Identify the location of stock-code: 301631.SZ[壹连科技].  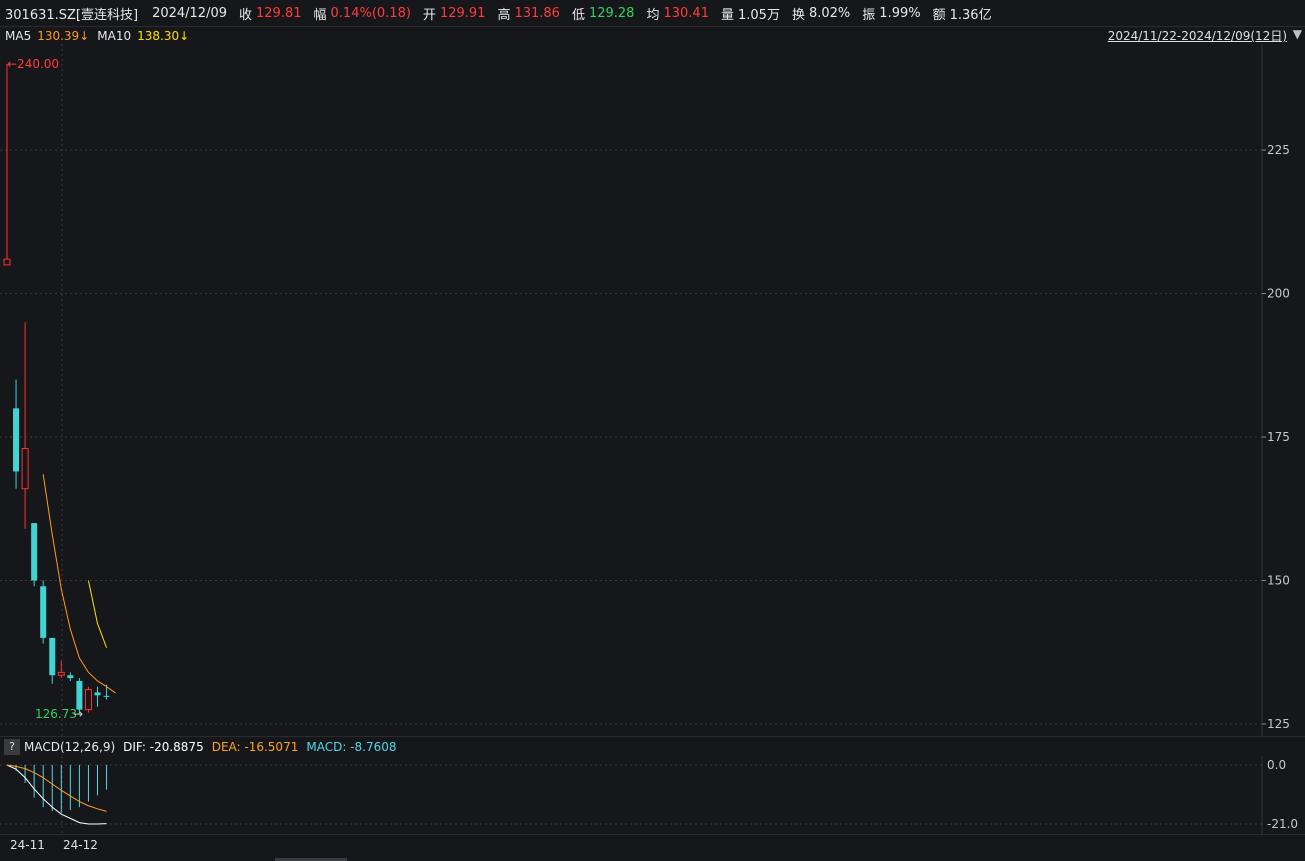
(72, 15).